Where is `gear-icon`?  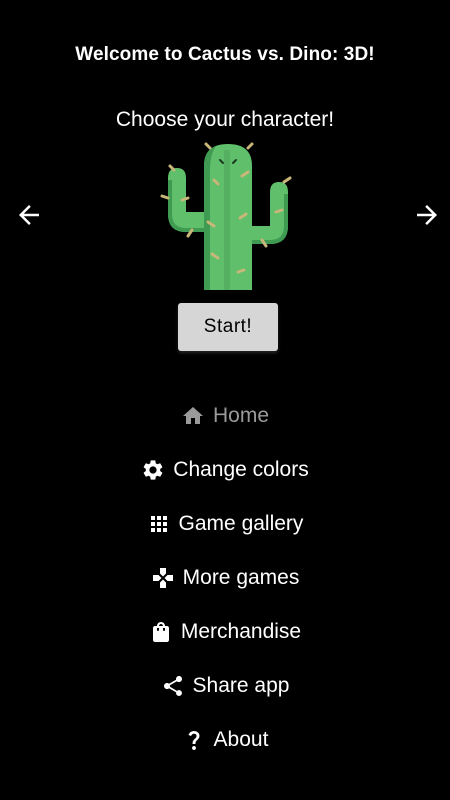
gear-icon is located at coordinates (153, 470).